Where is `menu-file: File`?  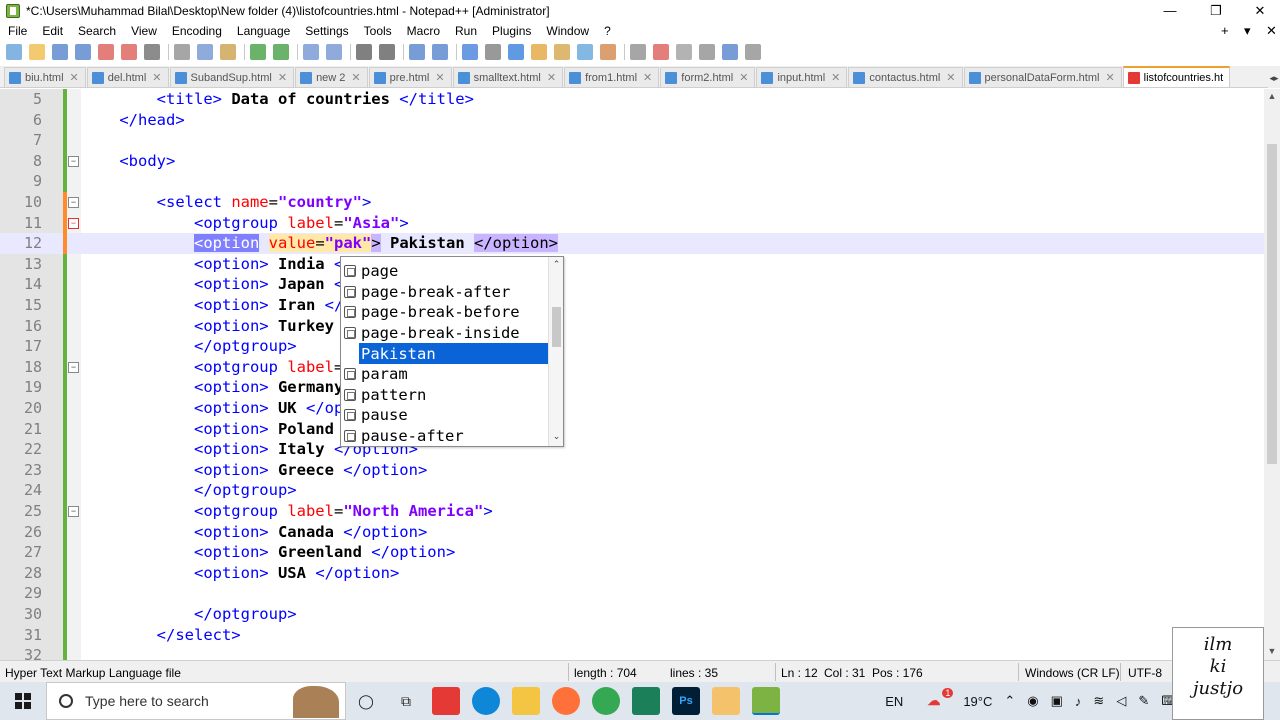
menu-file: File is located at coordinates (17, 31).